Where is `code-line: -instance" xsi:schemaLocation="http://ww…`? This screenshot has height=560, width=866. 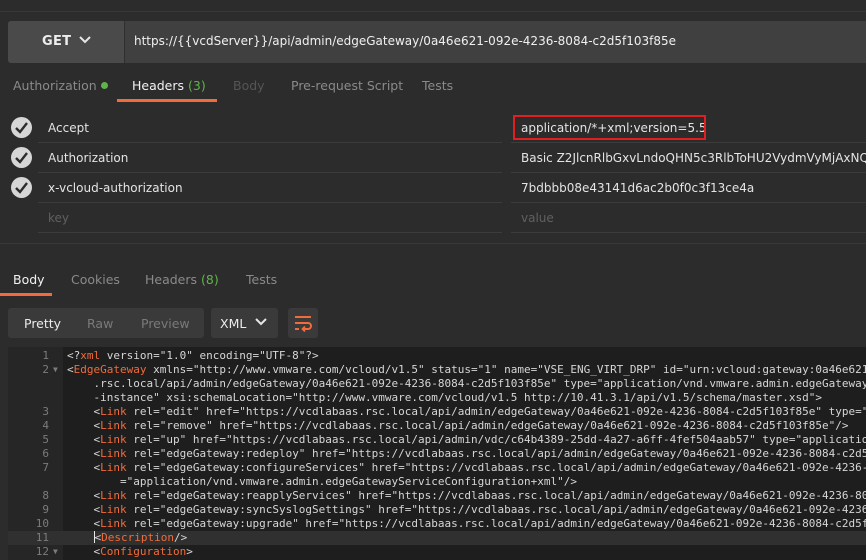
code-line: -instance" xsi:schemaLocation="http://ww… is located at coordinates (437, 398).